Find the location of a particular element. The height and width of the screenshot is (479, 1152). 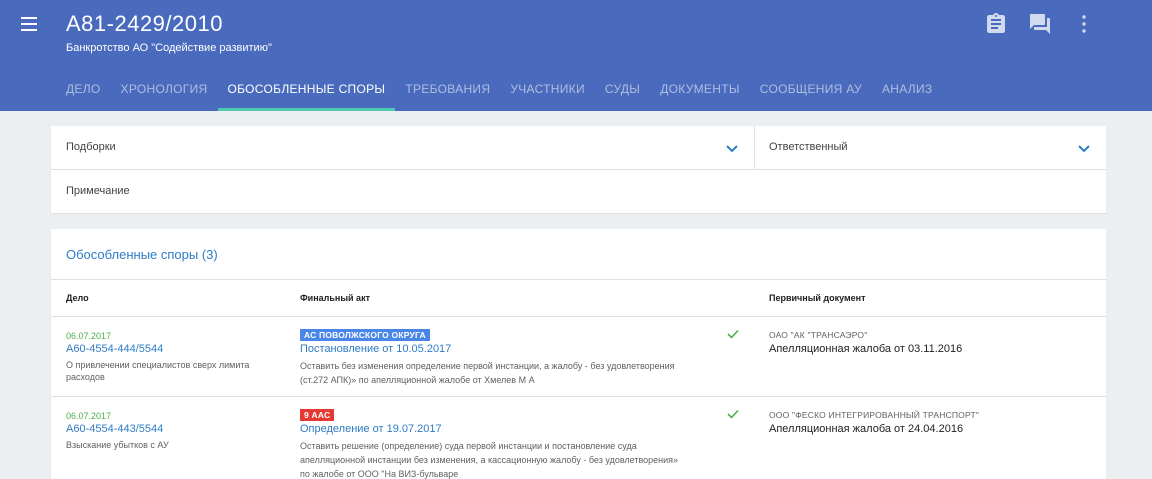

case-number-link: А60-4554-444/5544 is located at coordinates (114, 349).